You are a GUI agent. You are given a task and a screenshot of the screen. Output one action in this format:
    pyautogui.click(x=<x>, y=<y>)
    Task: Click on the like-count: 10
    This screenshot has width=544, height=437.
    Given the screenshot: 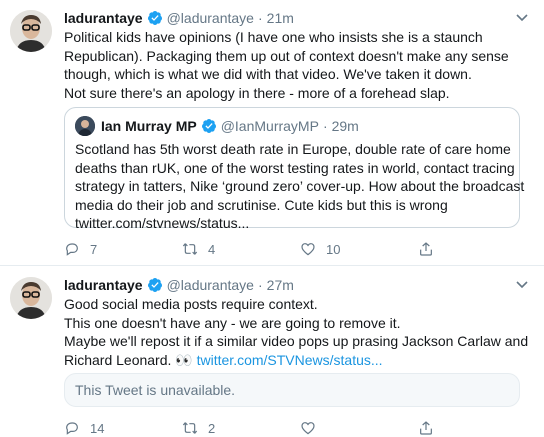 What is the action you would take?
    pyautogui.click(x=333, y=249)
    